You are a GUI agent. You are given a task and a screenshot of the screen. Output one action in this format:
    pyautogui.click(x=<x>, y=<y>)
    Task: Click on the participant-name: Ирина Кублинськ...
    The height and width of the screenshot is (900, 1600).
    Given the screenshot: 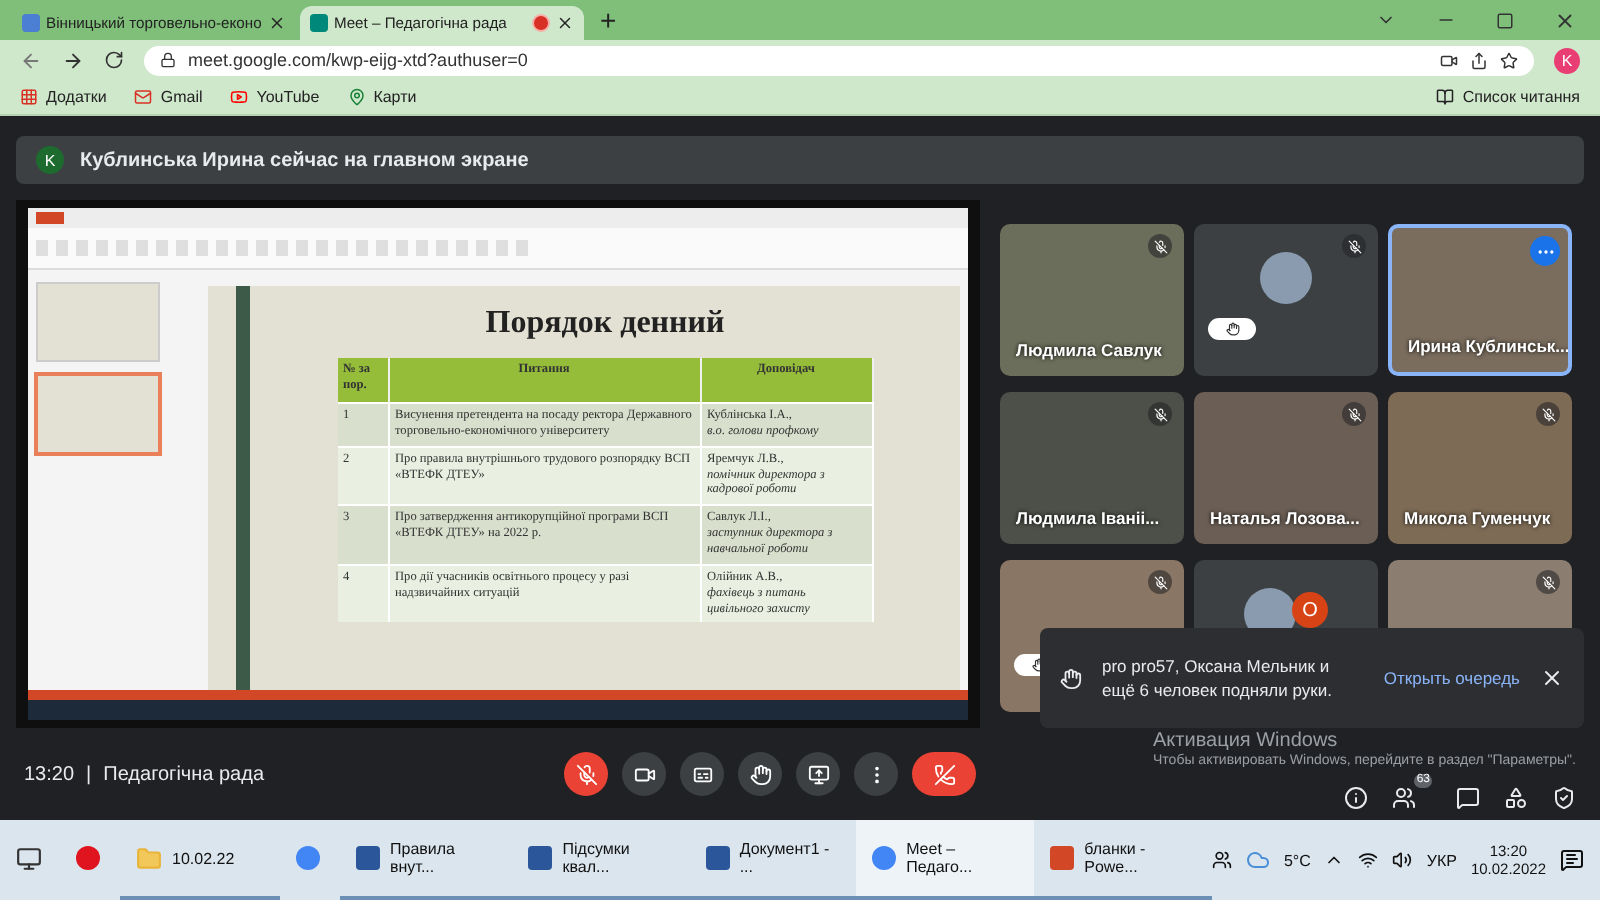 What is the action you would take?
    pyautogui.click(x=1488, y=346)
    